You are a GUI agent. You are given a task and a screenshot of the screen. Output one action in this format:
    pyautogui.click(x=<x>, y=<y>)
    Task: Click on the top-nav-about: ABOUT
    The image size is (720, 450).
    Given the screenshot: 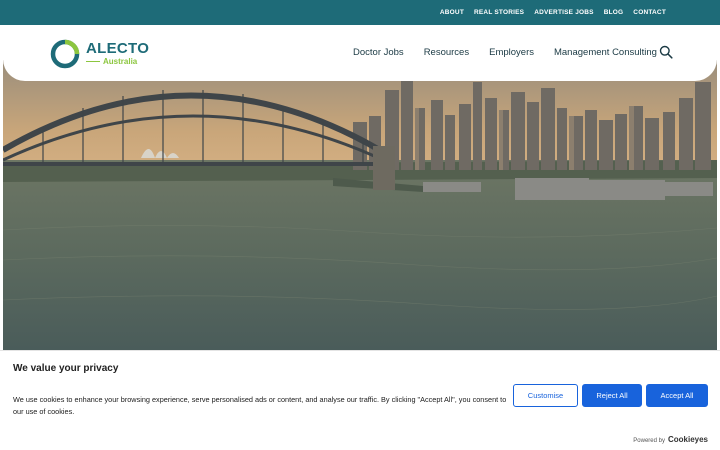 What is the action you would take?
    pyautogui.click(x=452, y=12)
    